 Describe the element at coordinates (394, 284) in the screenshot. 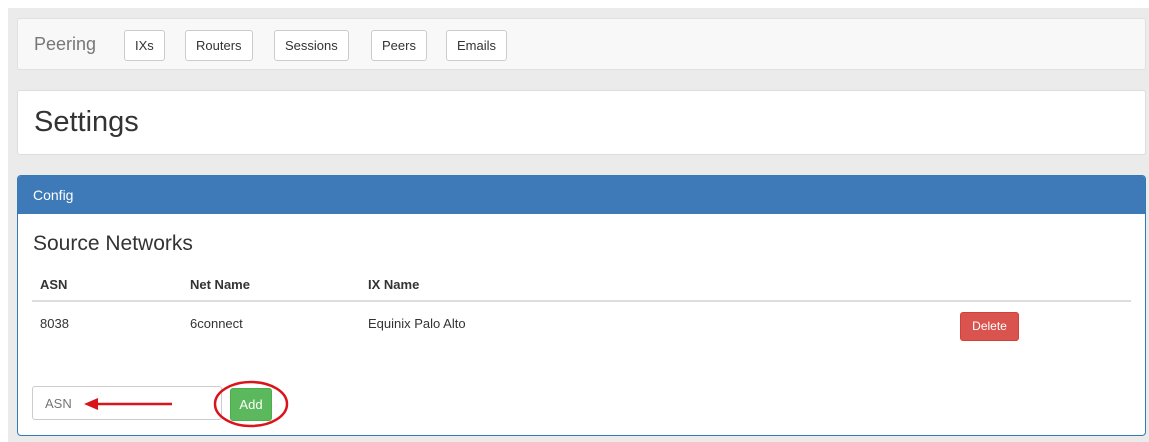

I see `column-header-ix-name: IX Name` at that location.